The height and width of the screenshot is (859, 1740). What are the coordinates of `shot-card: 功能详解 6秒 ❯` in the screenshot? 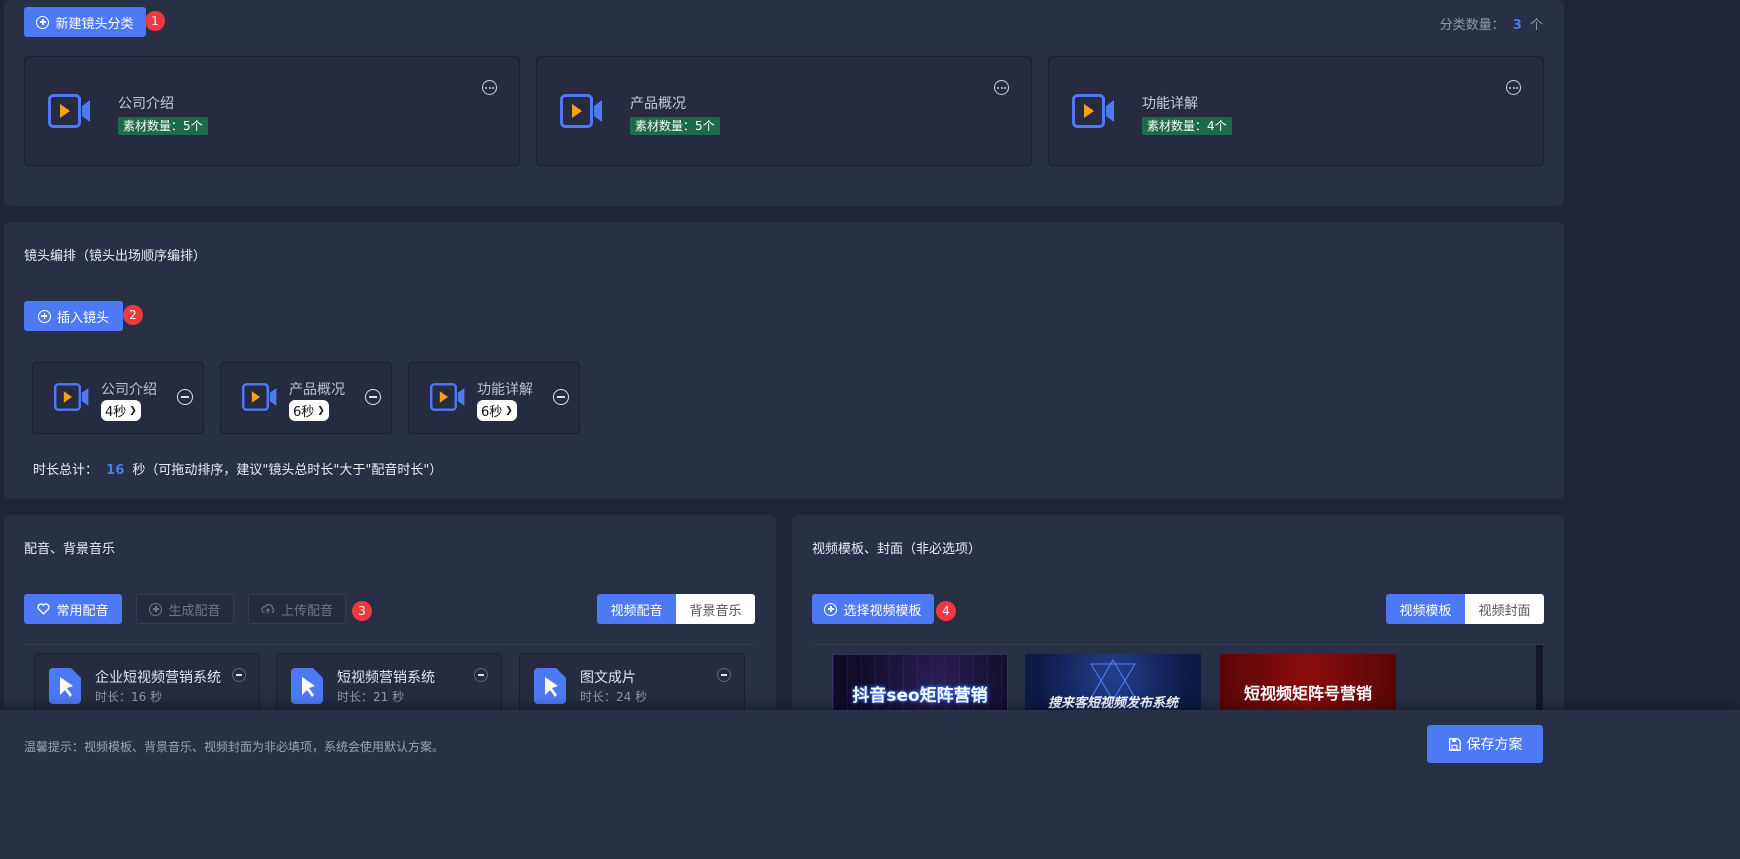 It's located at (494, 398).